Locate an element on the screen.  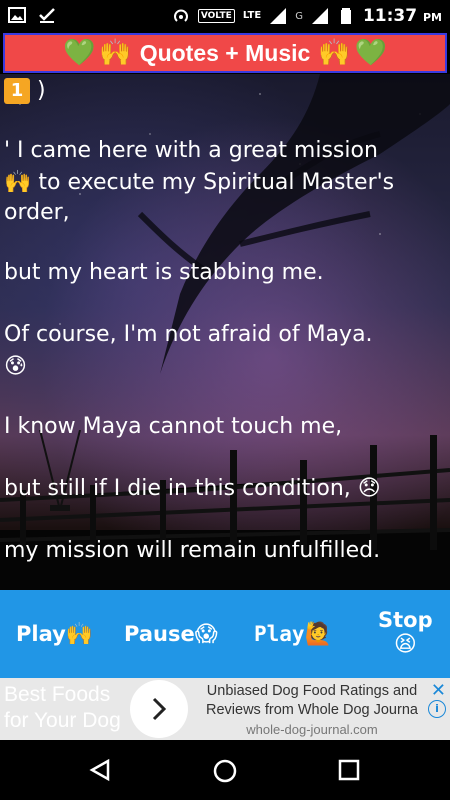
ad-arrow-button is located at coordinates (159, 709).